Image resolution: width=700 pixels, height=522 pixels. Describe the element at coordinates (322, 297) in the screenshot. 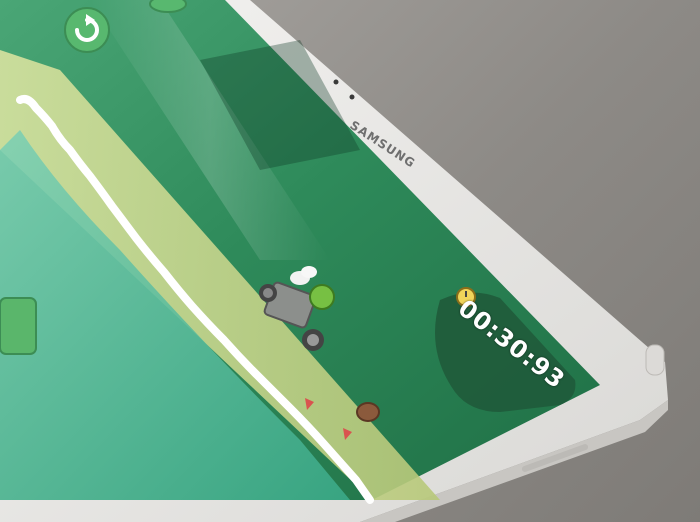

I see `pig-character` at that location.